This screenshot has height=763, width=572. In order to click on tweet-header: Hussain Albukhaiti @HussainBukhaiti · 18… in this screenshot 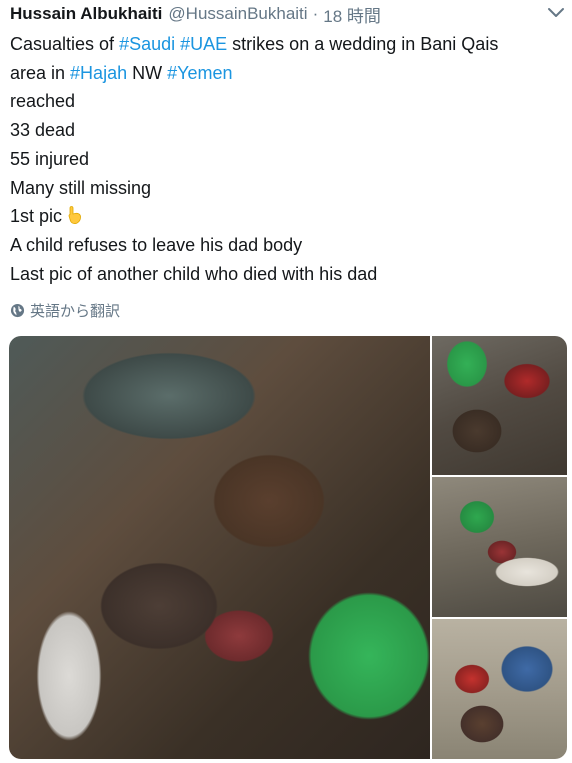, I will do `click(286, 14)`.